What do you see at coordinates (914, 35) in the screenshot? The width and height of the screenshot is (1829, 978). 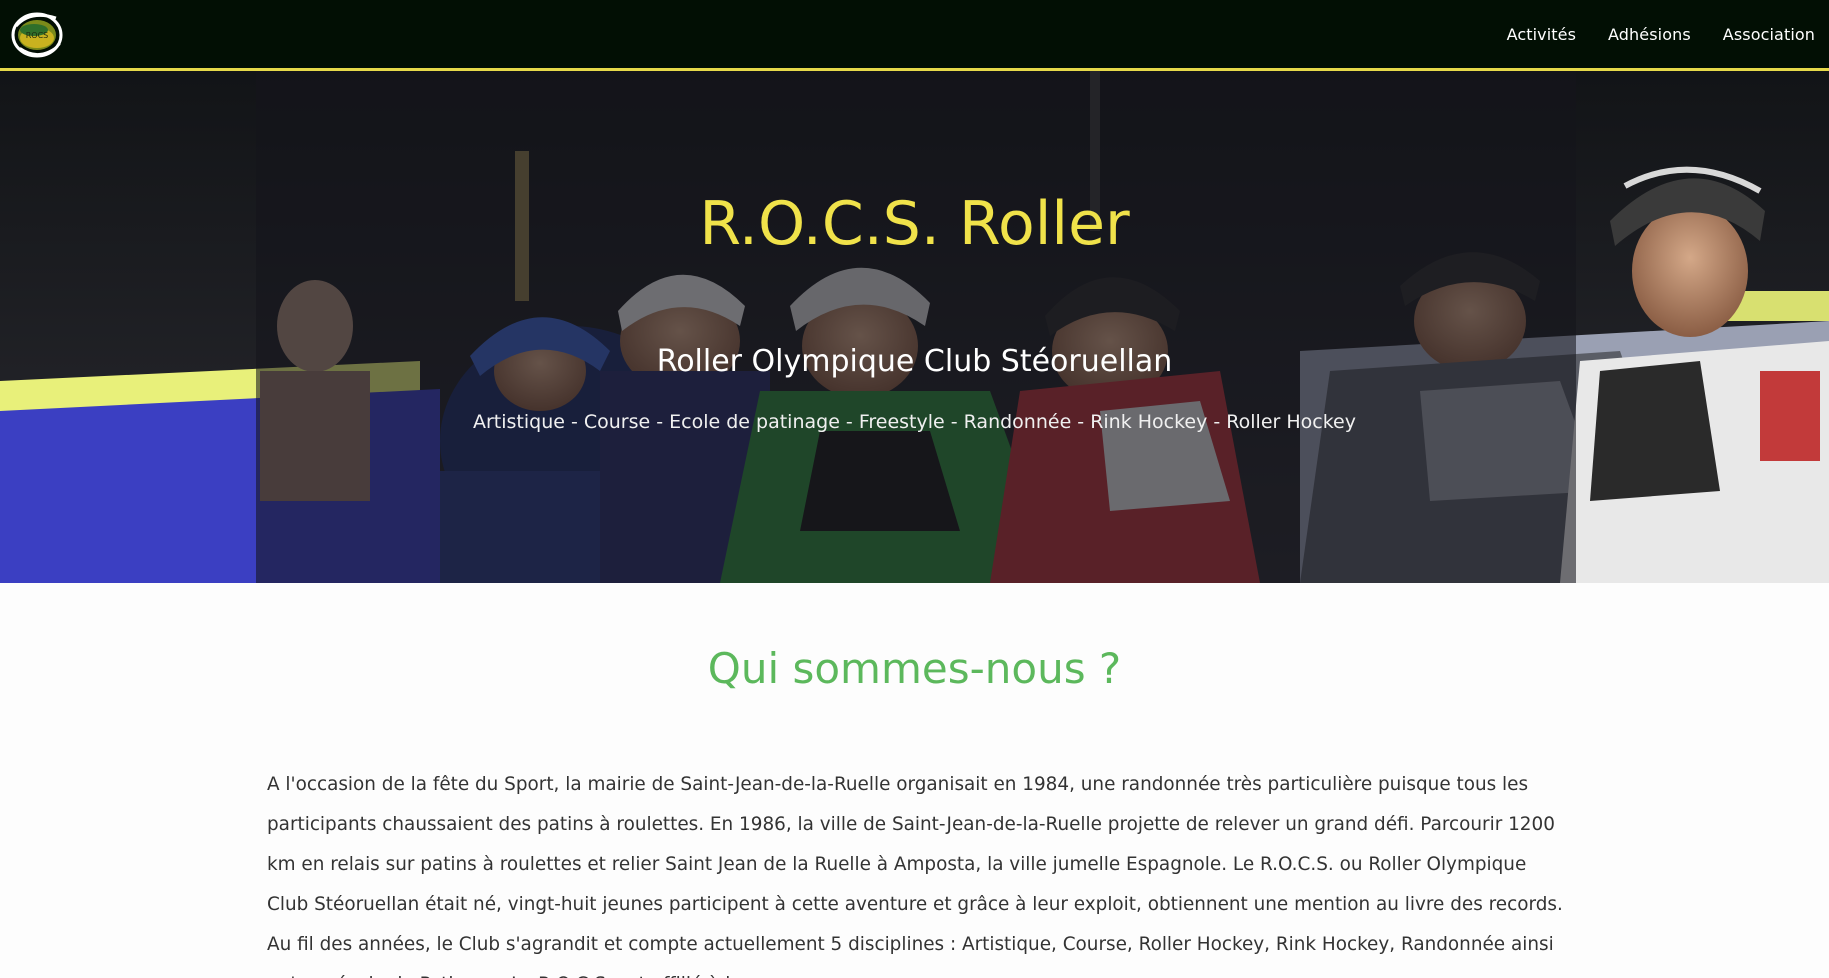 I see `navbar: ROCS Activités Adhésions Association` at bounding box center [914, 35].